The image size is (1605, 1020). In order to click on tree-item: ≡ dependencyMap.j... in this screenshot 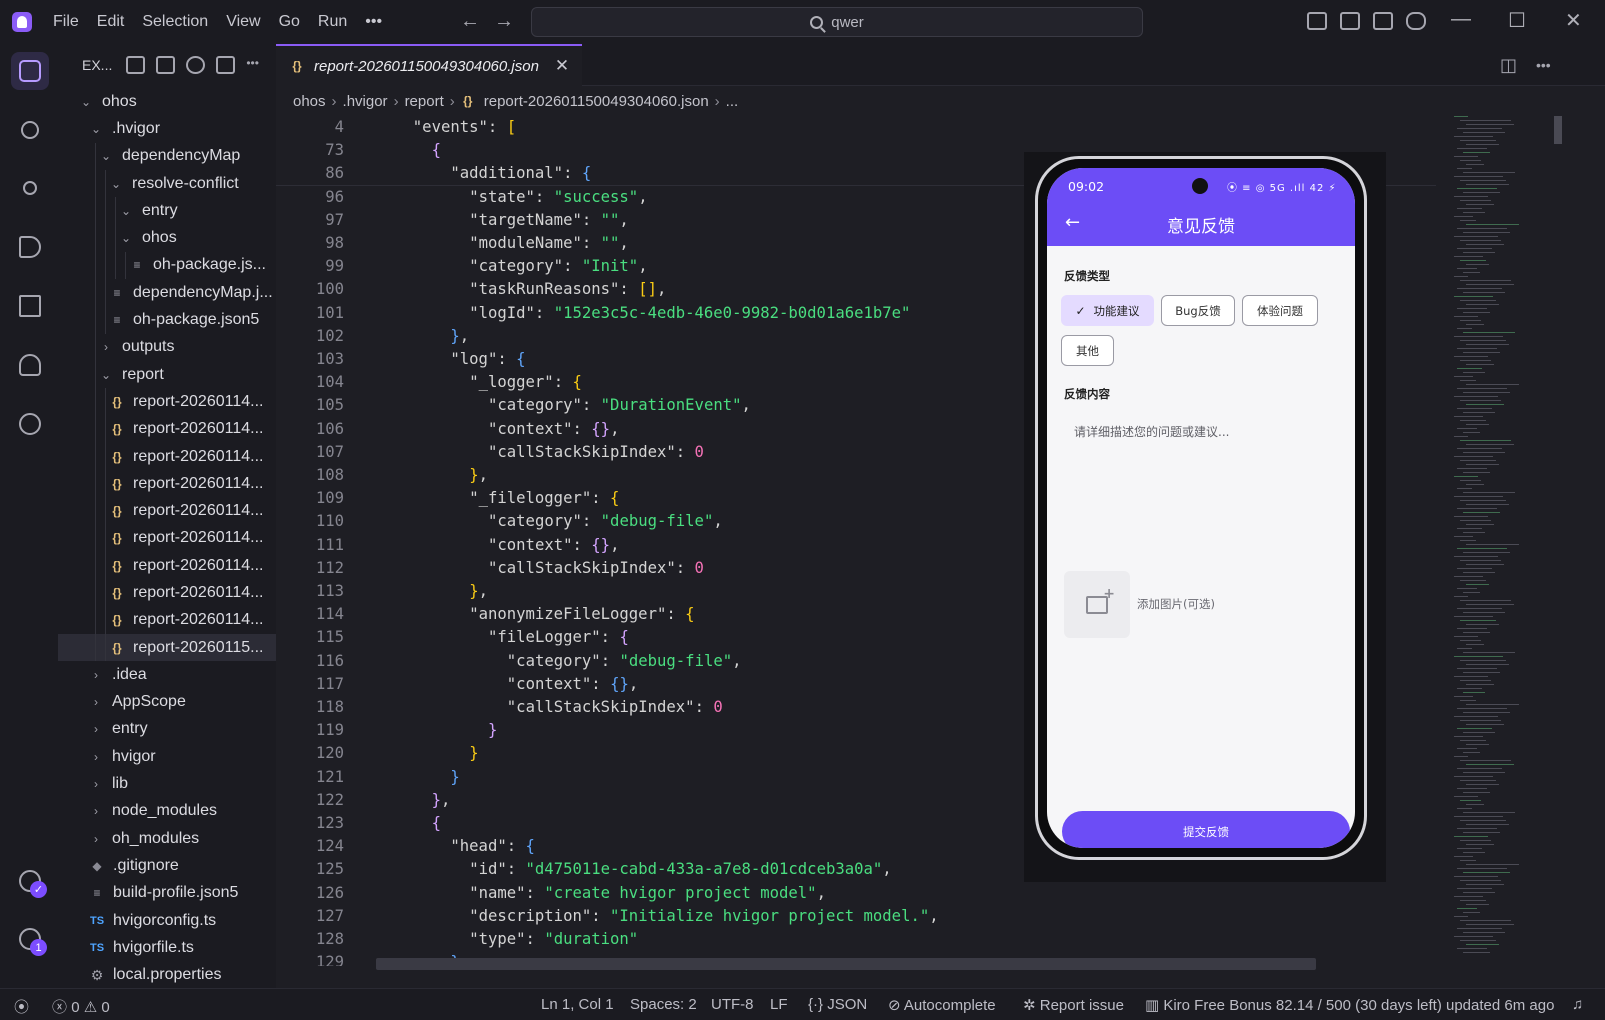, I will do `click(167, 293)`.